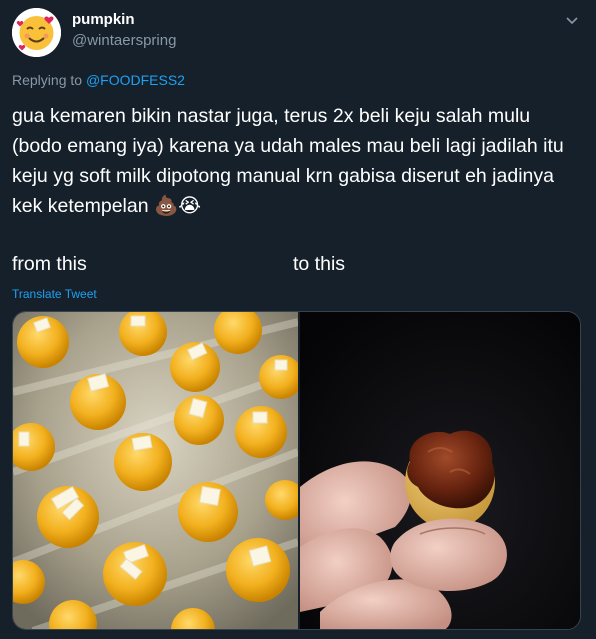  Describe the element at coordinates (135, 80) in the screenshot. I see `replying-to-mention-link: @FOODFESS2` at that location.